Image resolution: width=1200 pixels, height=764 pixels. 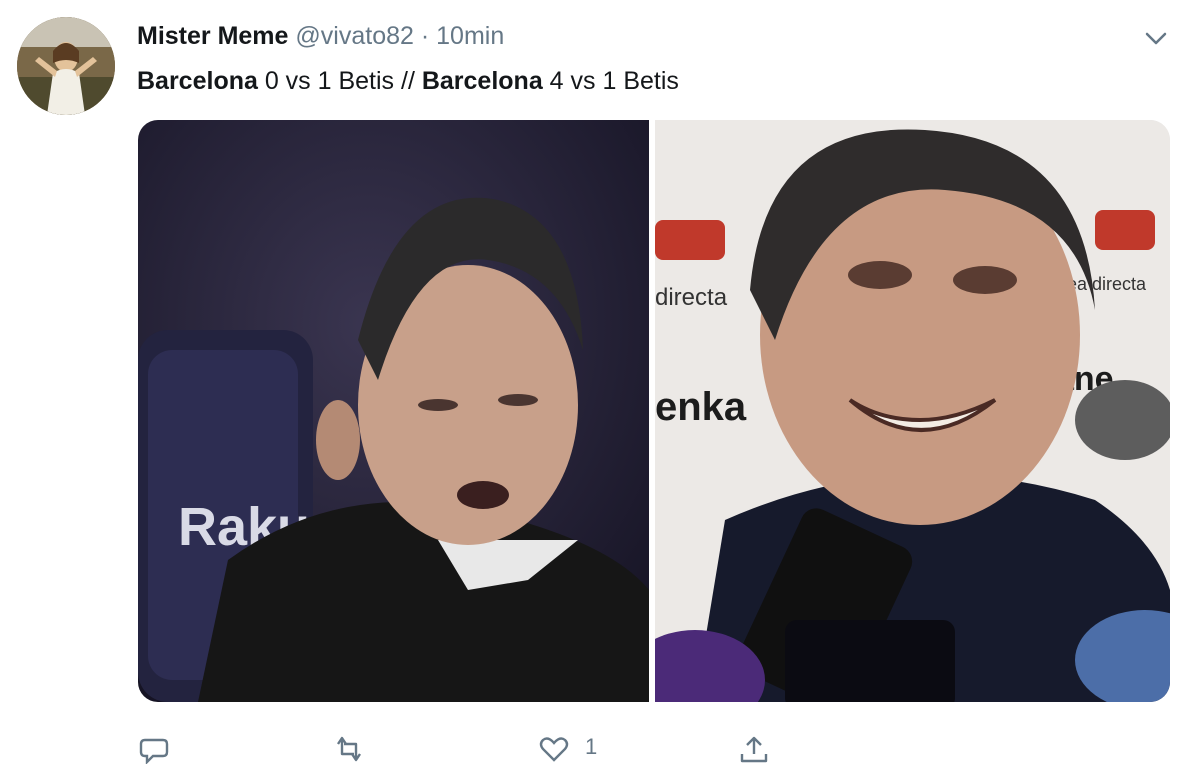 I want to click on tweet-header: Mister Meme @vivato82 · 10min, so click(x=320, y=36).